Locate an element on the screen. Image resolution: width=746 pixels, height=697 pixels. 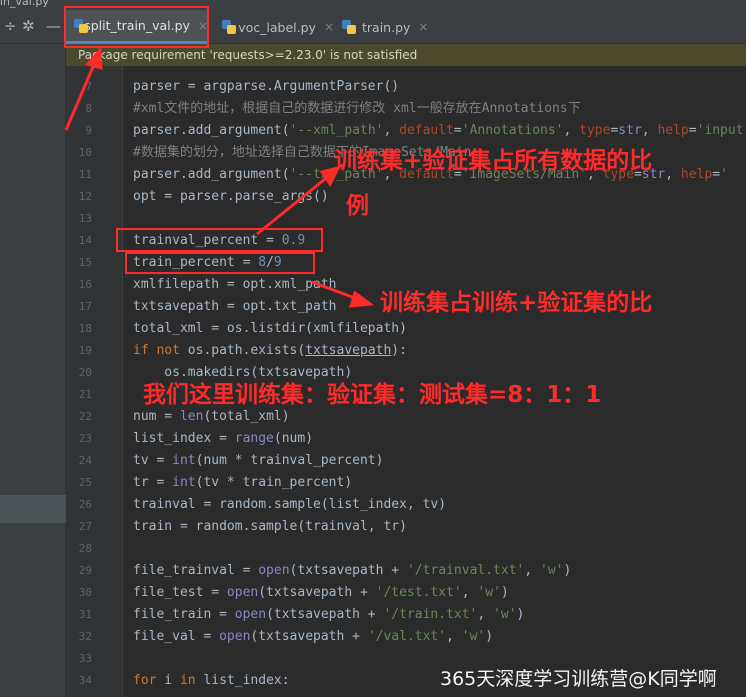
code-line: tr = int(tv * train_percent) is located at coordinates (243, 482).